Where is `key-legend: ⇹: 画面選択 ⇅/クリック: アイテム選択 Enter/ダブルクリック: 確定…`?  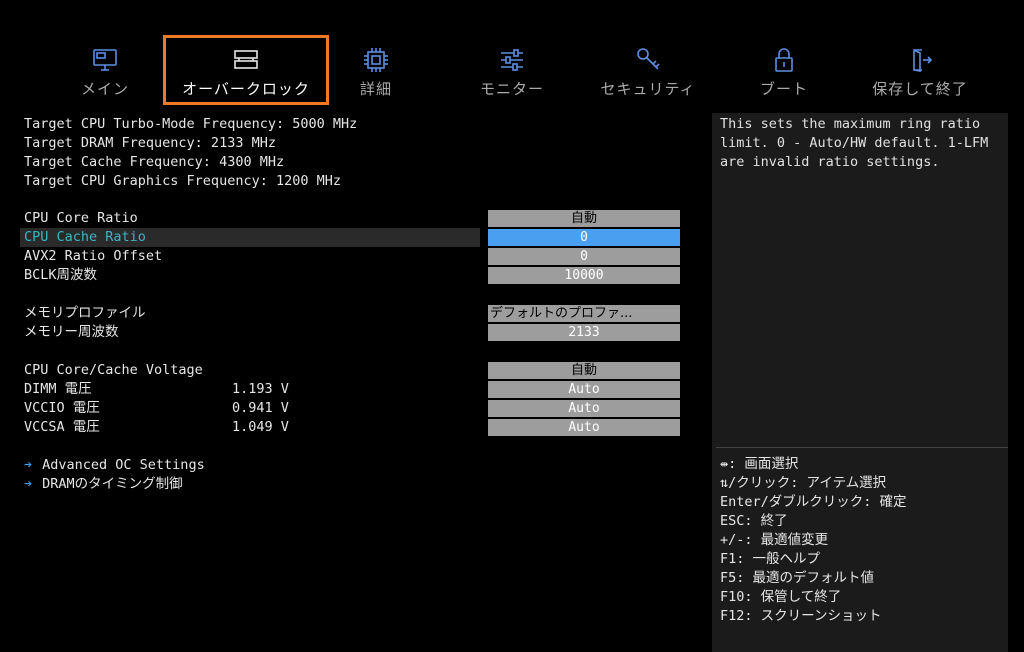 key-legend: ⇹: 画面選択 ⇅/クリック: アイテム選択 Enter/ダブルクリック: 確定… is located at coordinates (813, 540).